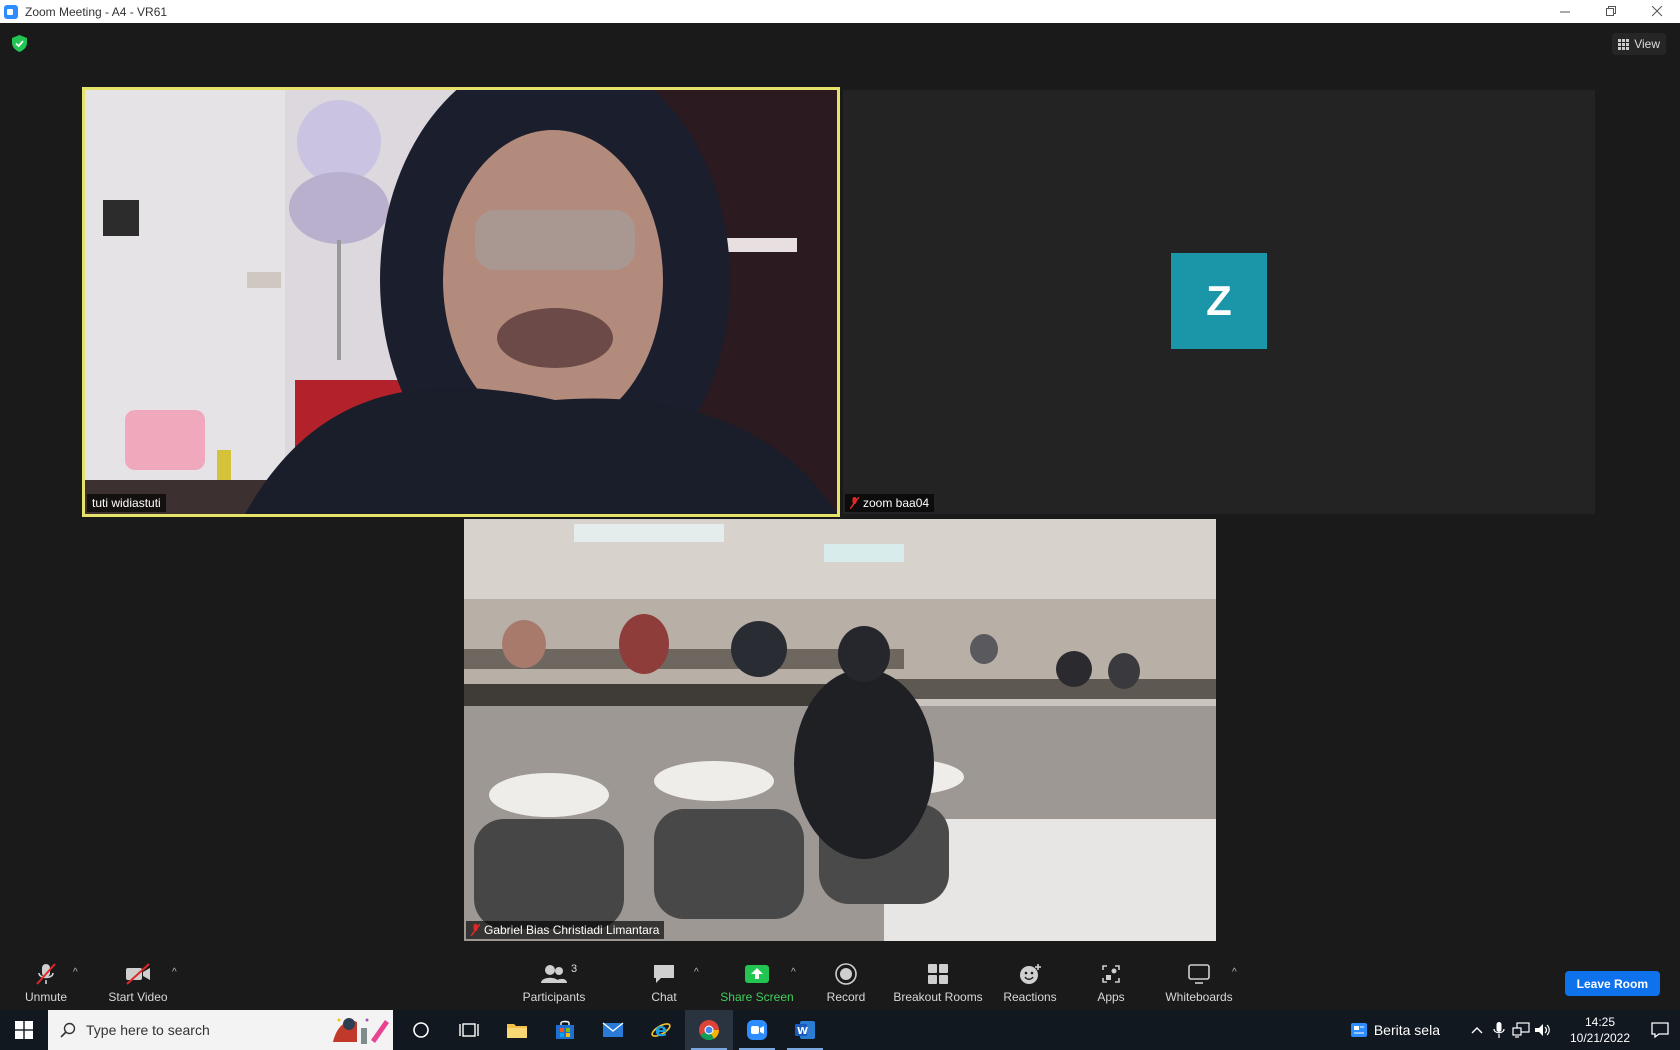 The width and height of the screenshot is (1680, 1050). I want to click on zoom-icon, so click(757, 1030).